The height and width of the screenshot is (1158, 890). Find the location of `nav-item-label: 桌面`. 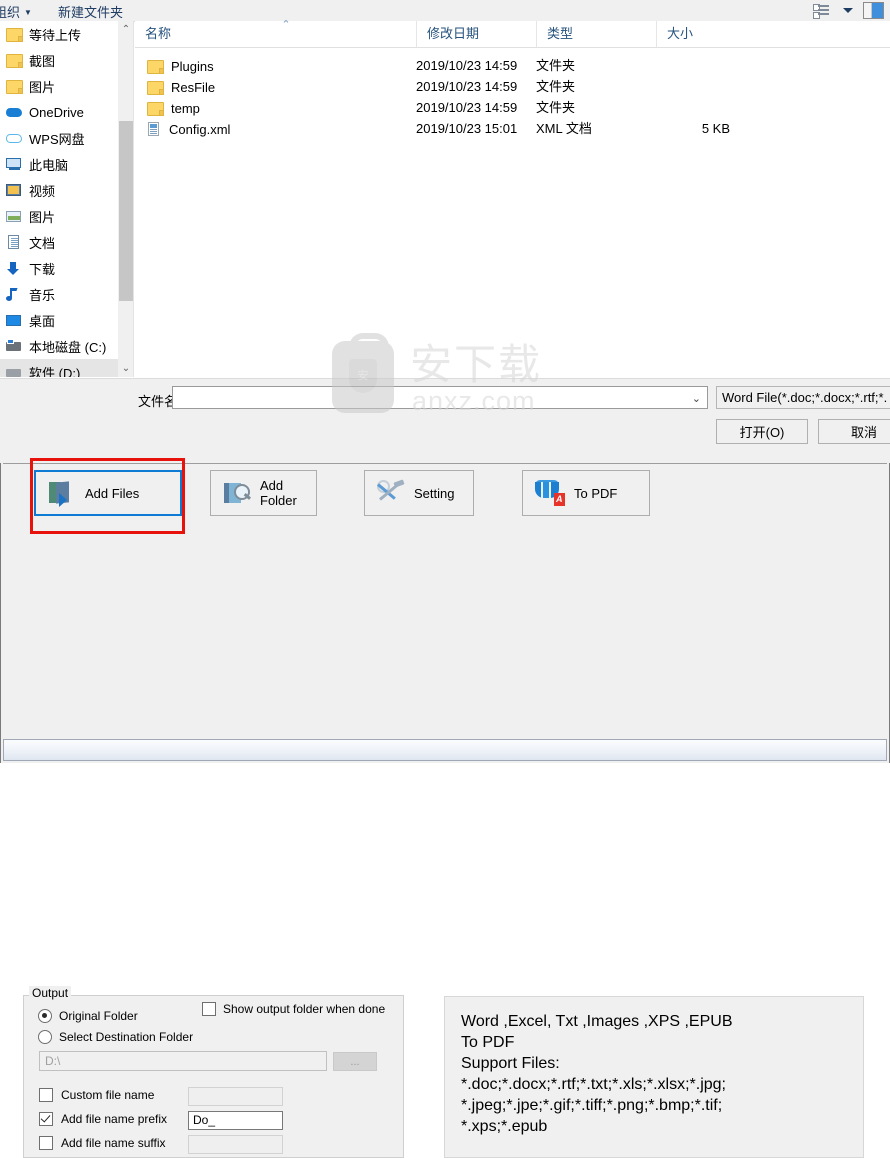

nav-item-label: 桌面 is located at coordinates (42, 321).